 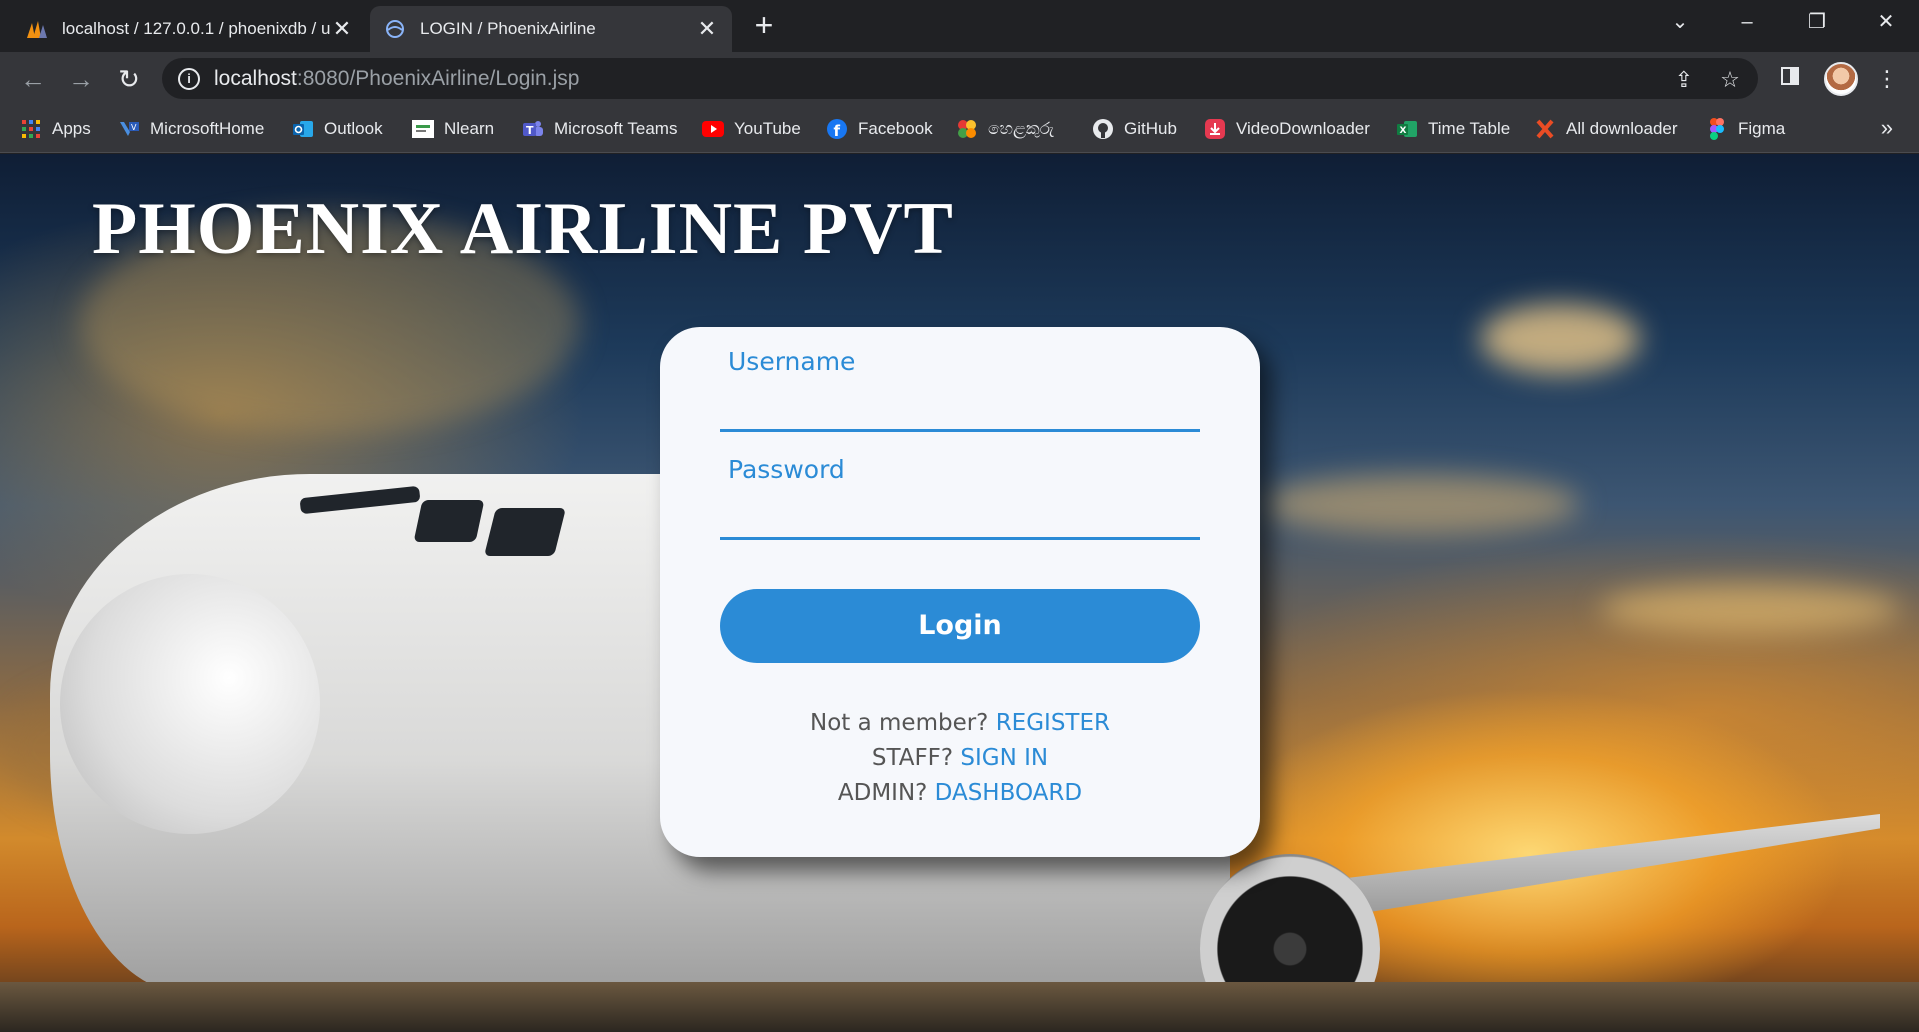 I want to click on outlook-icon, so click(x=303, y=129).